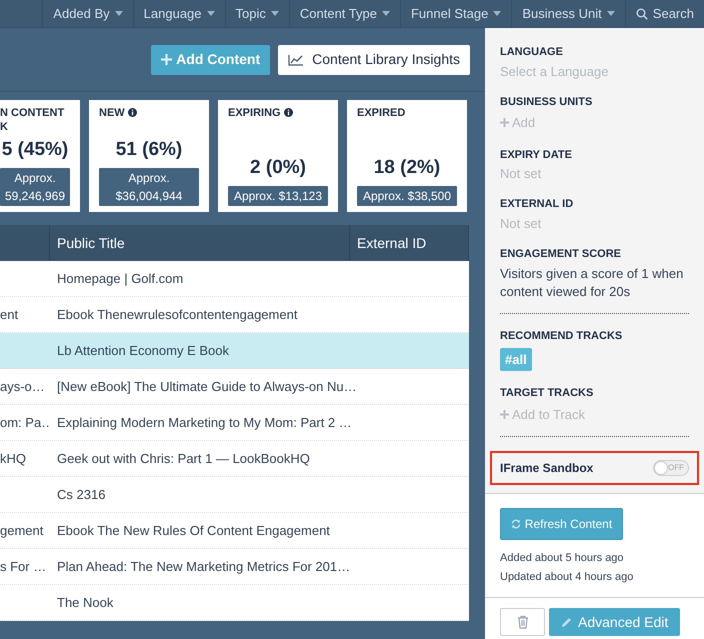 This screenshot has height=639, width=704. Describe the element at coordinates (234, 351) in the screenshot. I see `table-row: Lb Attention Economy E Book` at that location.